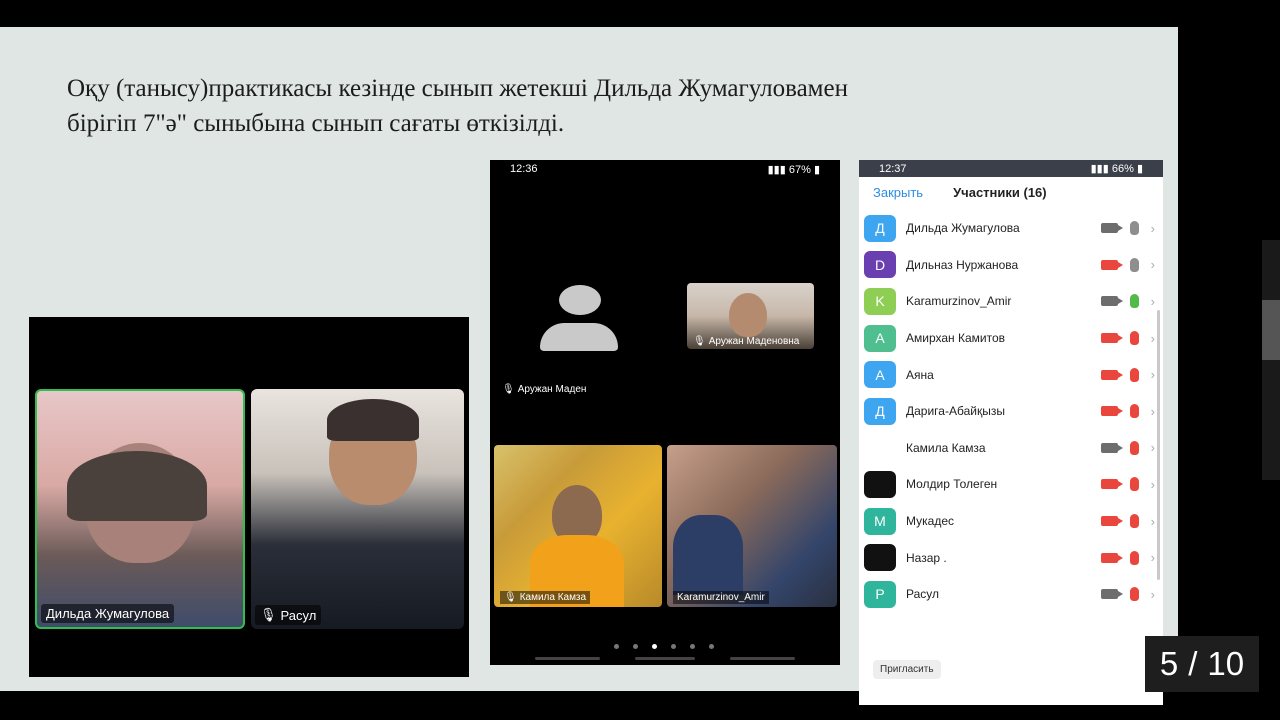 The height and width of the screenshot is (720, 1280). What do you see at coordinates (1011, 484) in the screenshot?
I see `participant-row: Молдир Толеген ›` at bounding box center [1011, 484].